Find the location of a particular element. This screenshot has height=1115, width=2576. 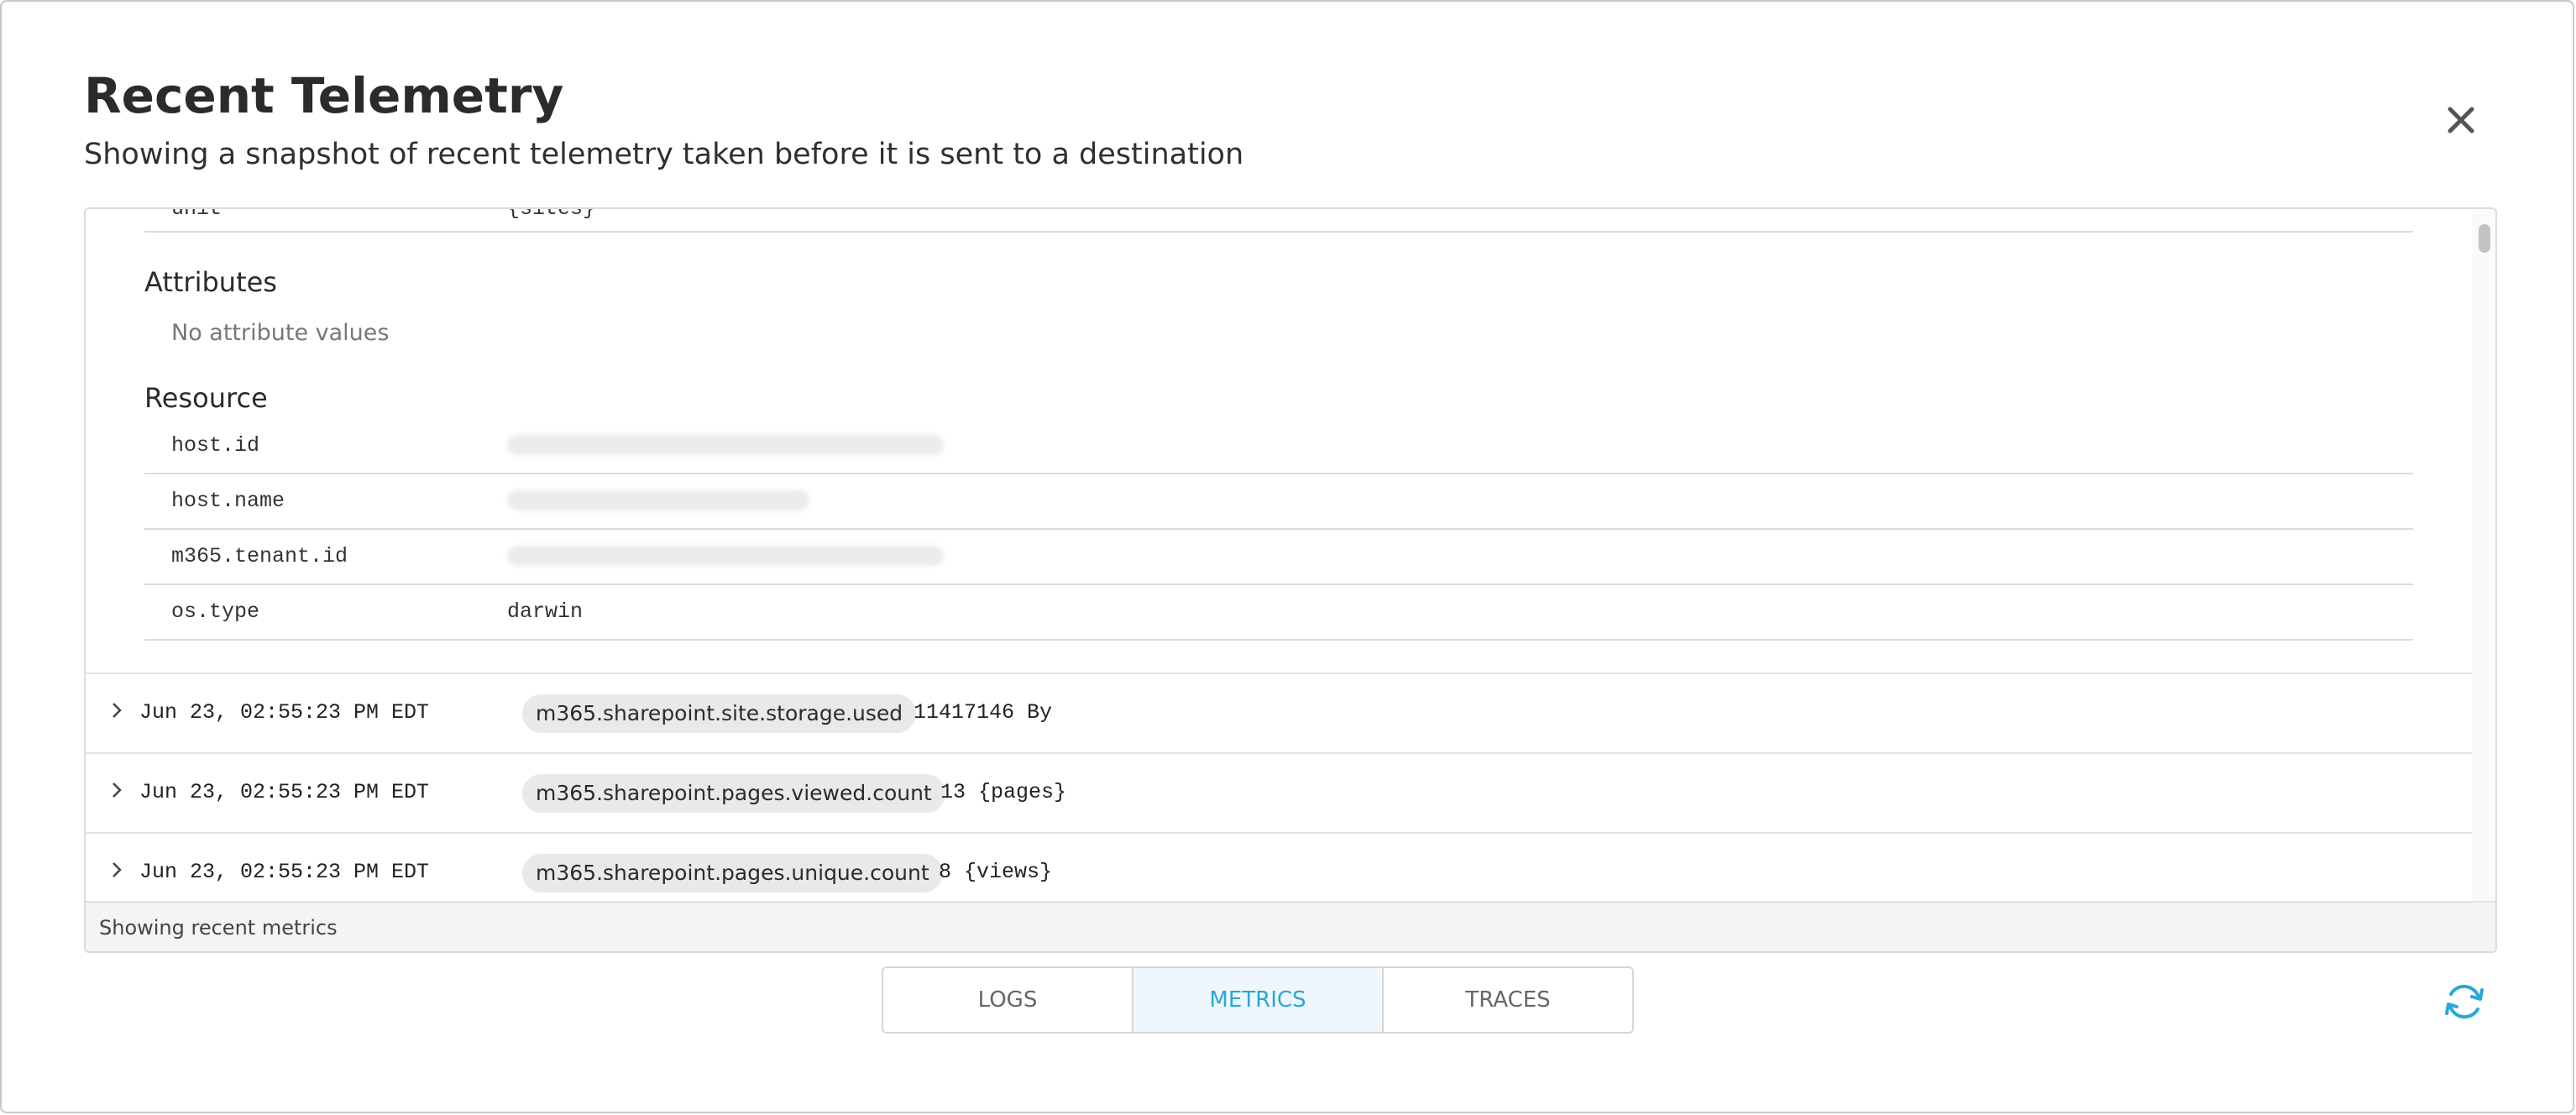

refresh-button is located at coordinates (2465, 1002).